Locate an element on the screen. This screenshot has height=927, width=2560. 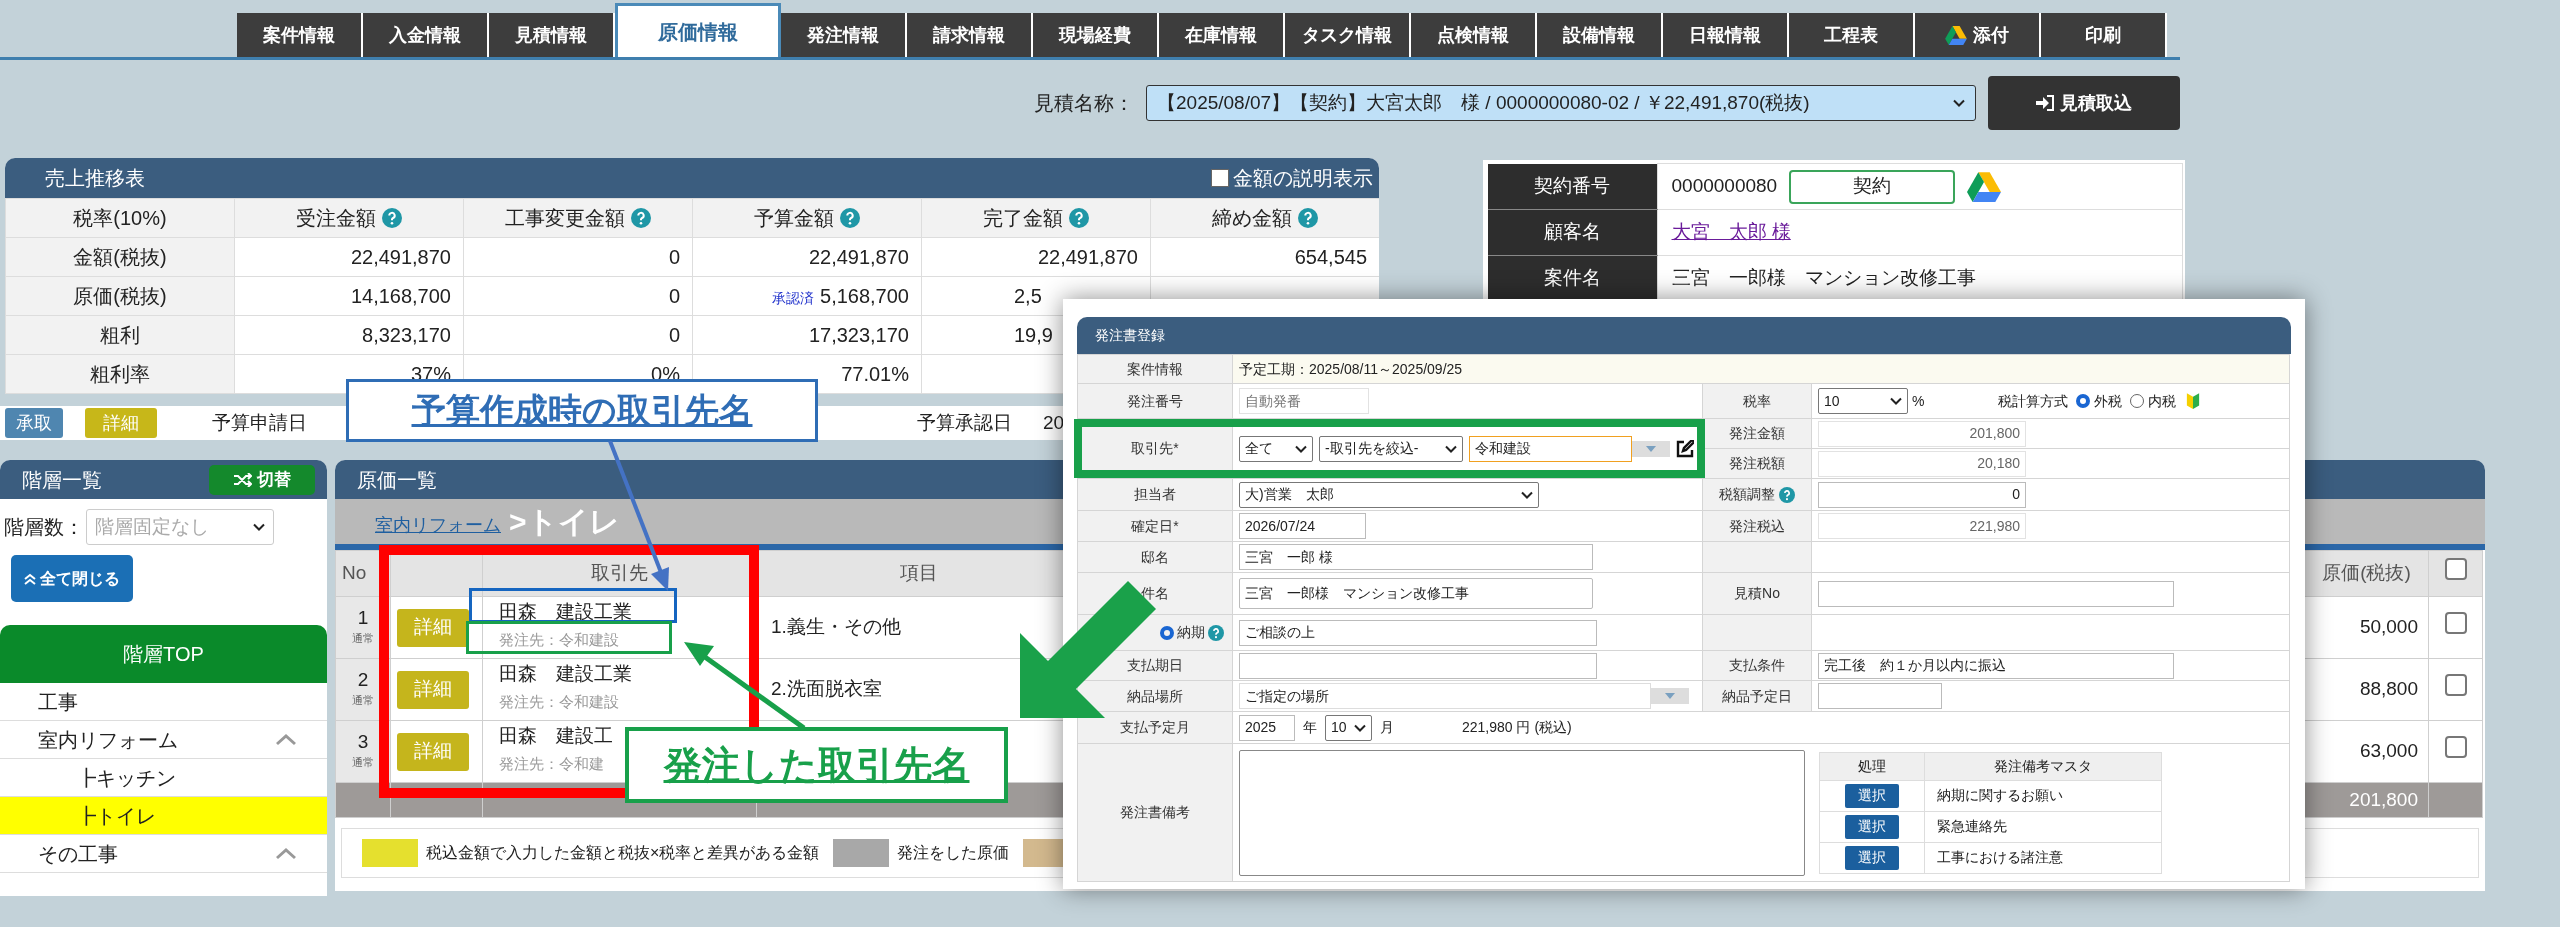
input-field: 20,180 is located at coordinates (1922, 463).